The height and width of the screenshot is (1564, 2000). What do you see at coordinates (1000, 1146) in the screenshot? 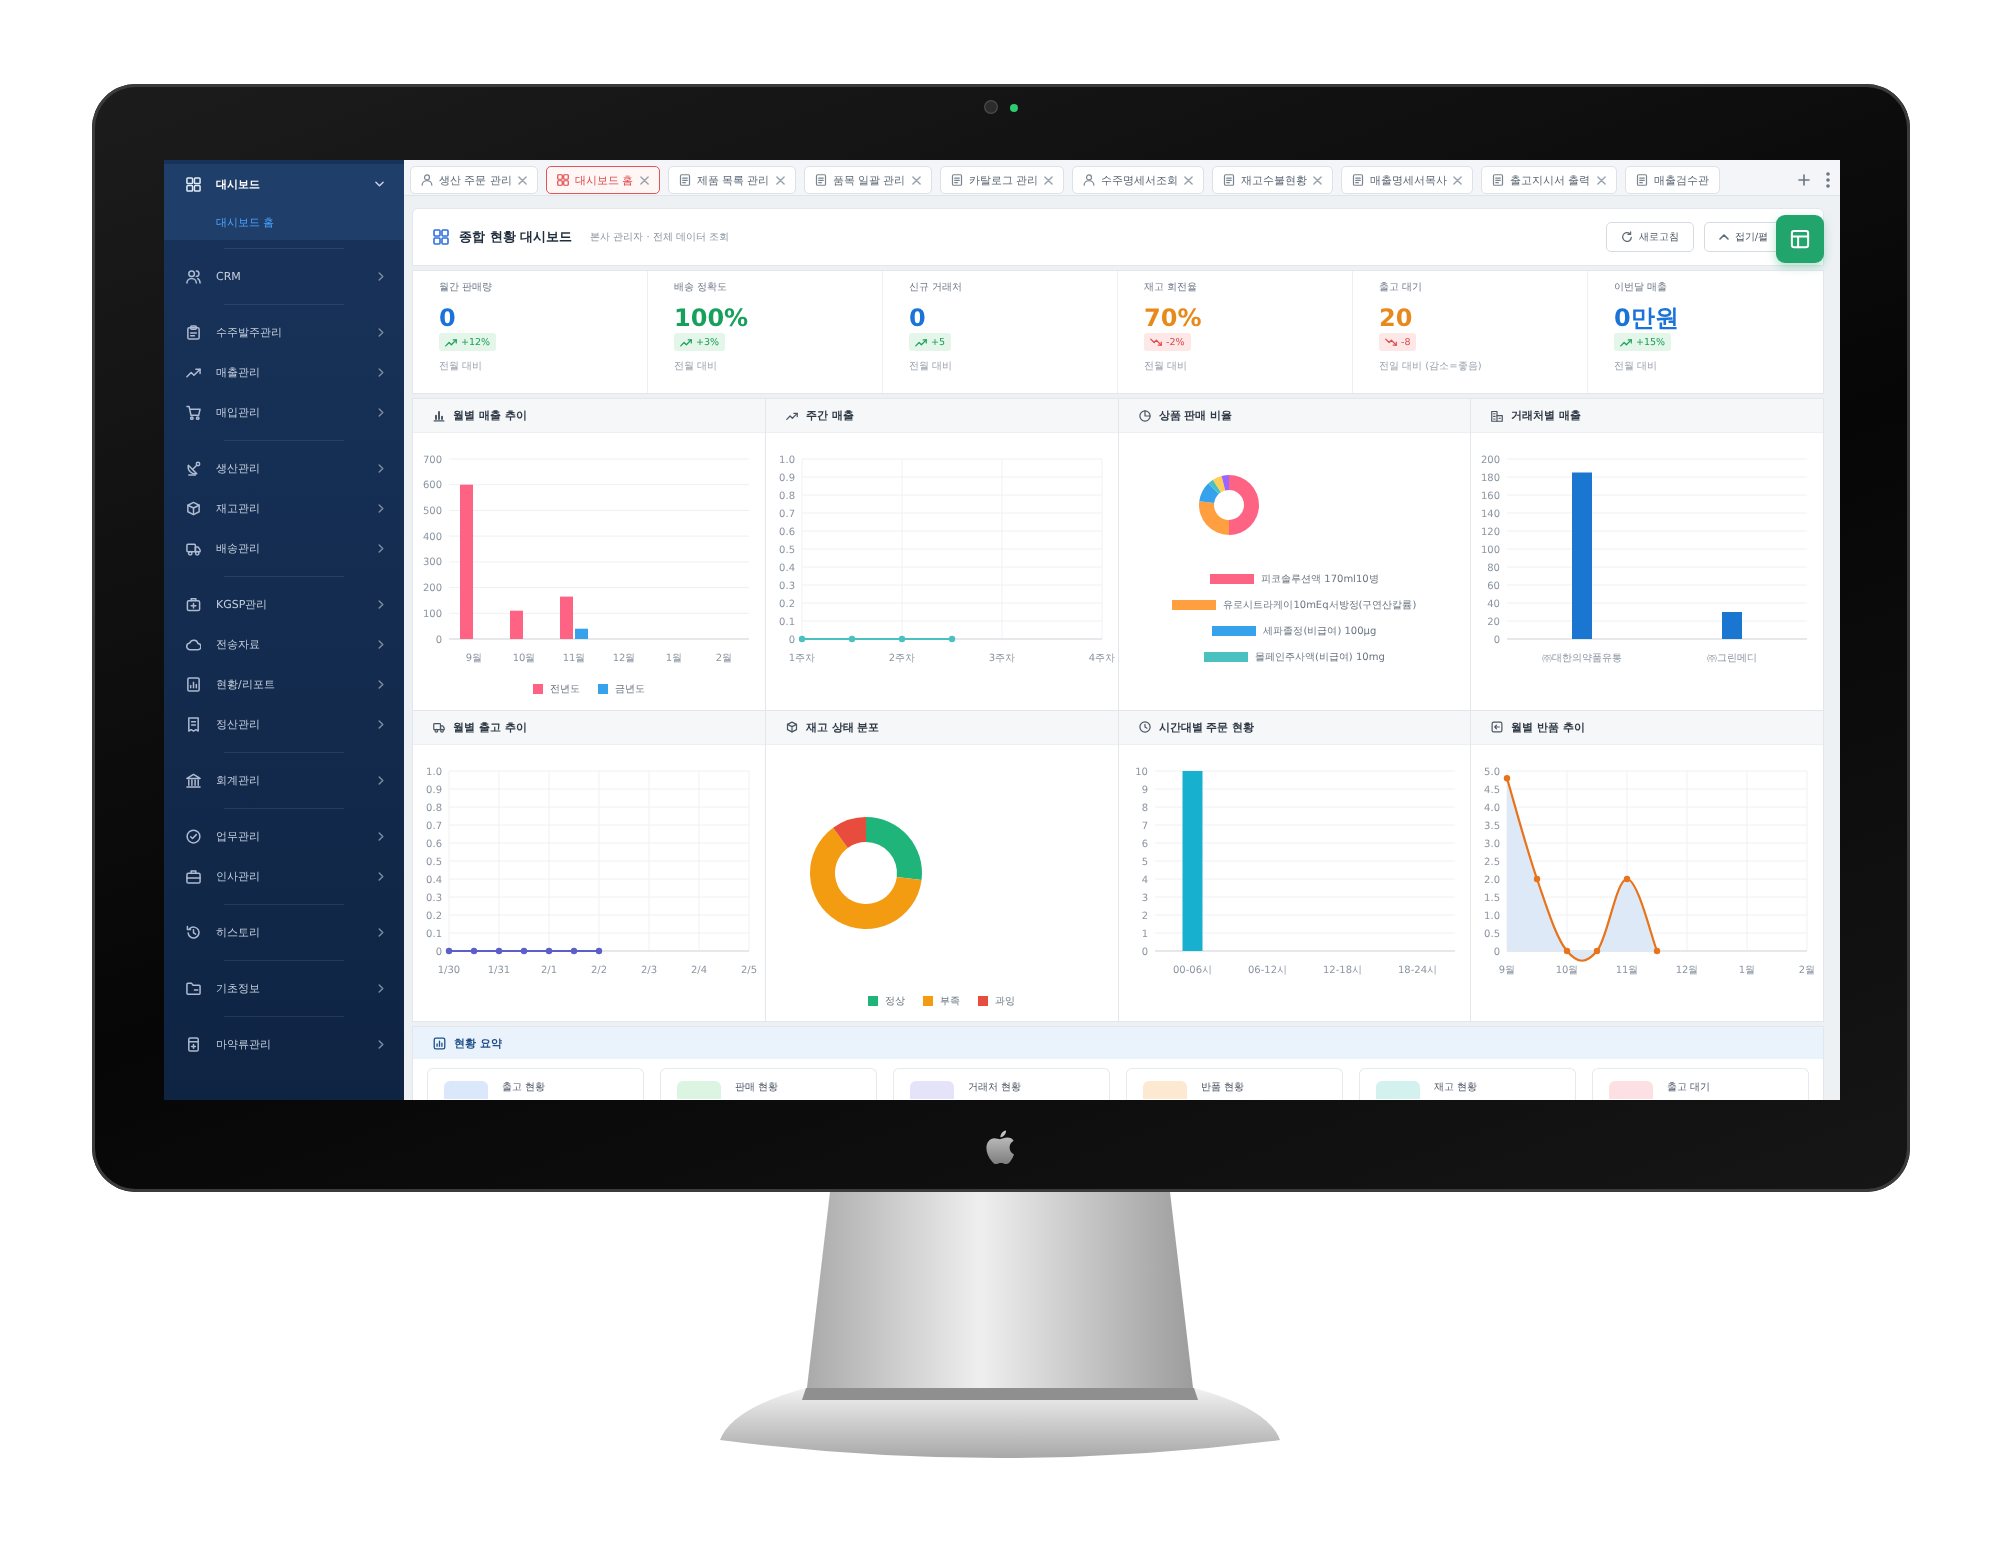
I see `apple-icon` at bounding box center [1000, 1146].